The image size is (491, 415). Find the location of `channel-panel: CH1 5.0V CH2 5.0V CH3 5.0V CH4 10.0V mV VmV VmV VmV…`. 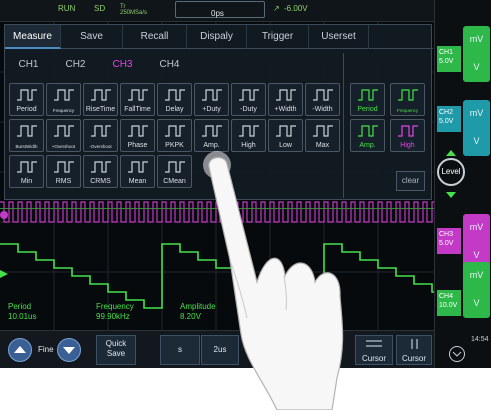

channel-panel: CH1 5.0V CH2 5.0V CH3 5.0V CH4 10.0V mV VmV VmV VmV… is located at coordinates (462, 184).